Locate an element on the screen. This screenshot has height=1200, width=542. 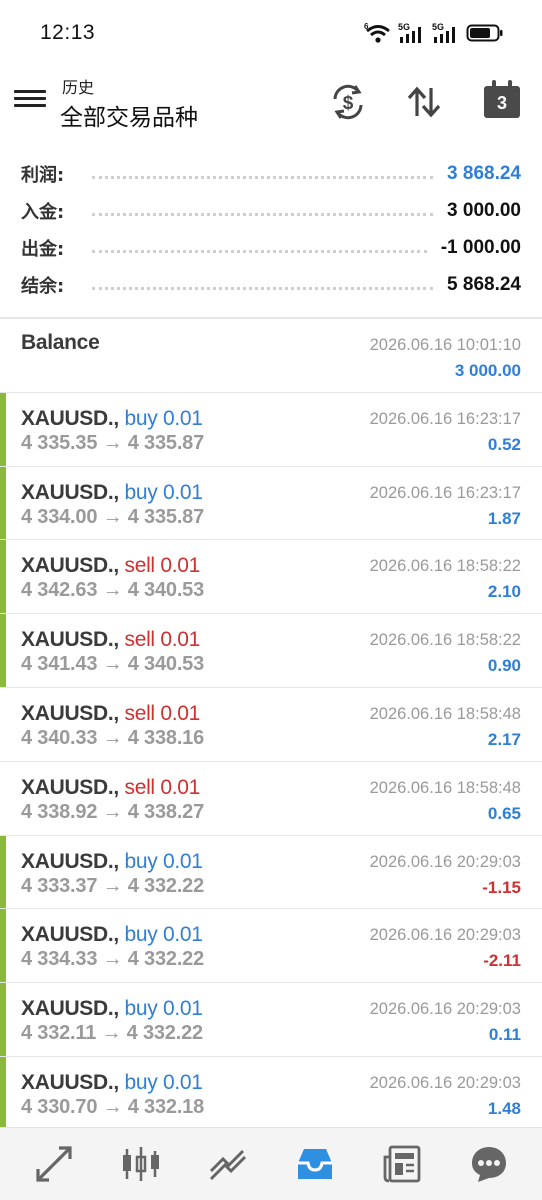
trade-profit: -2.11 is located at coordinates (502, 961).